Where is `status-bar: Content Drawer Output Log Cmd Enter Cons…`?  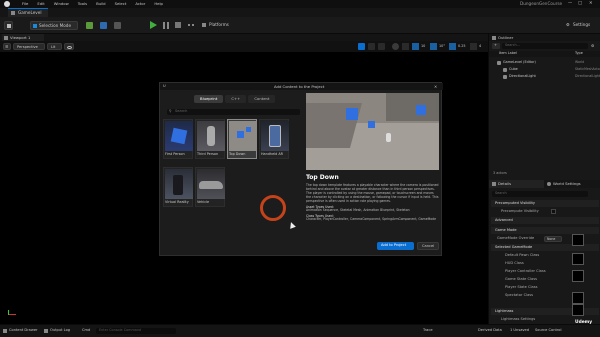
status-bar: Content Drawer Output Log Cmd Enter Cons… is located at coordinates (300, 328).